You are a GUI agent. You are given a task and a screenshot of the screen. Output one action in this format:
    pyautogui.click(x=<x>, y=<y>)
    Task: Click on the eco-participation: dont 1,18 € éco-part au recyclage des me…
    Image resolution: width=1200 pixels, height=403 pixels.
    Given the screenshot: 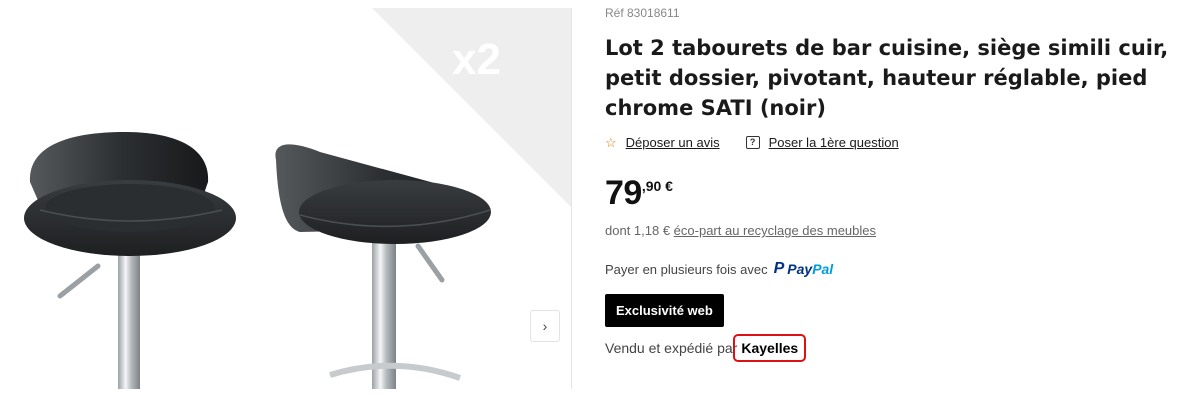 What is the action you would take?
    pyautogui.click(x=900, y=231)
    